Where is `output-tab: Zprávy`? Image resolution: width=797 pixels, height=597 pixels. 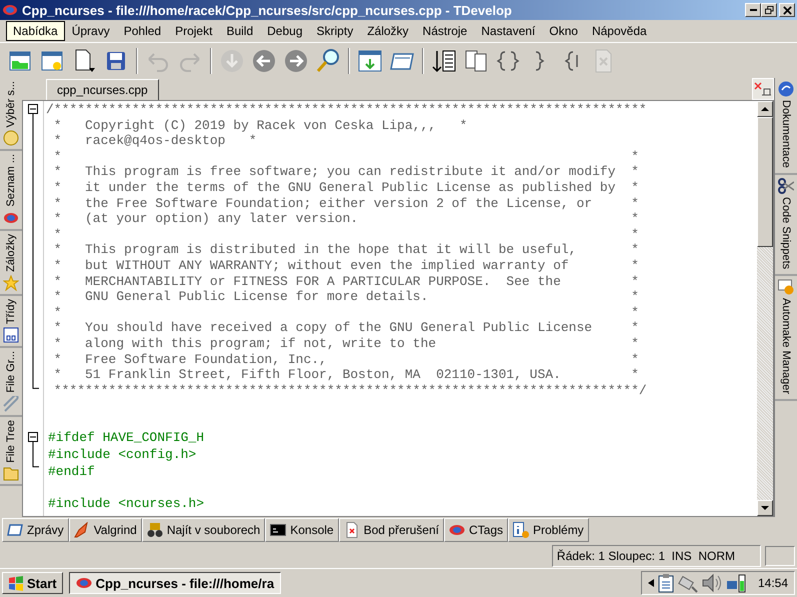
output-tab: Zprávy is located at coordinates (35, 530).